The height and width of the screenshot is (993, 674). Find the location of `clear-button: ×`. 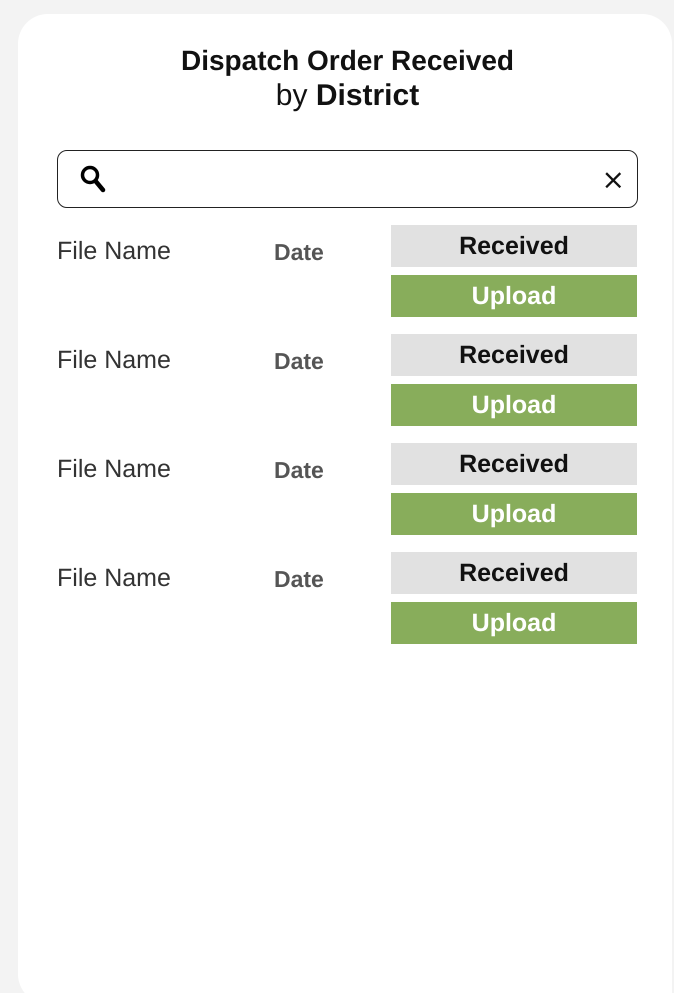

clear-button: × is located at coordinates (613, 179).